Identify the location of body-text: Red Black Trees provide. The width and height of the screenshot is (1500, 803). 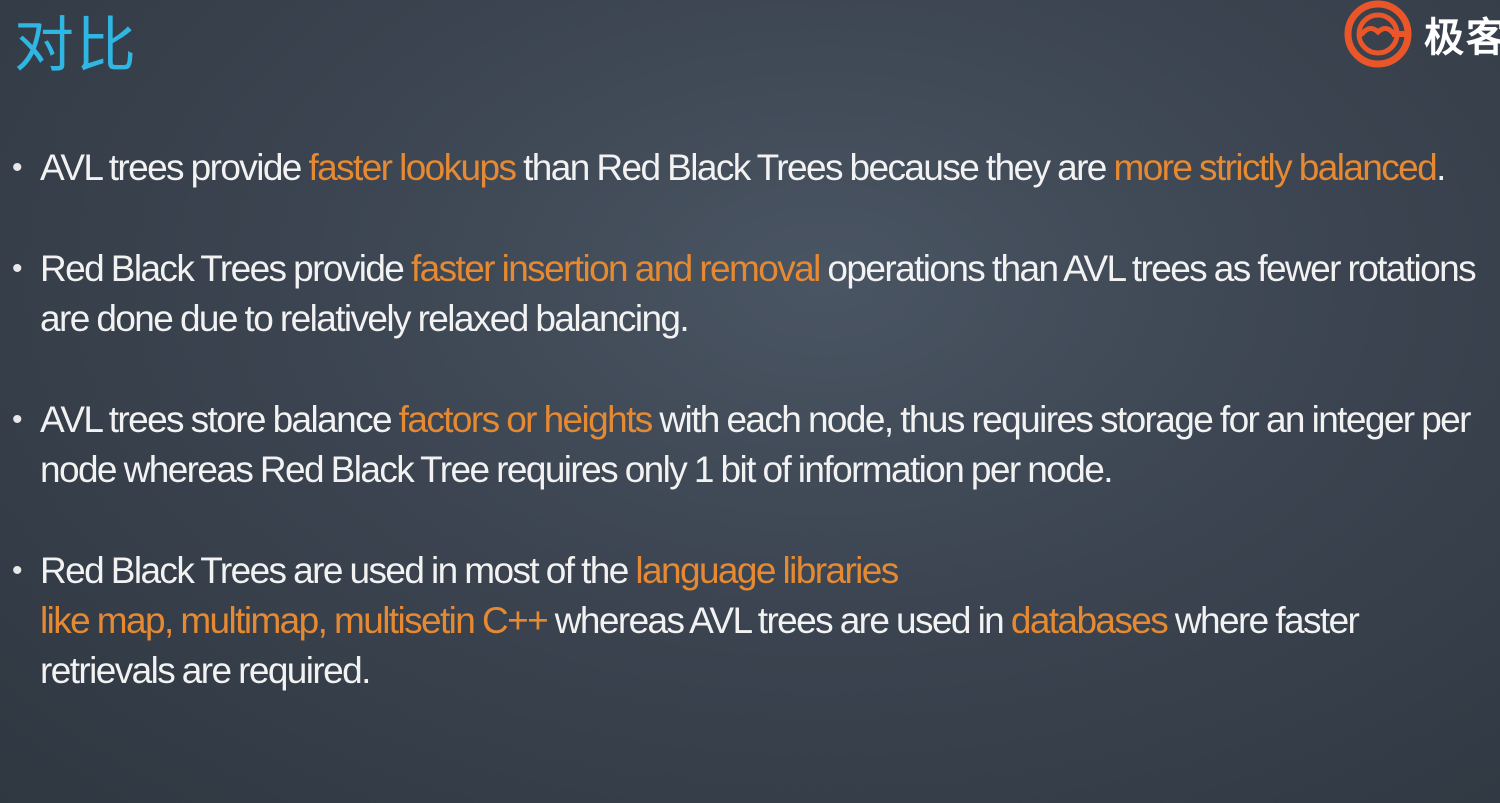
(225, 268).